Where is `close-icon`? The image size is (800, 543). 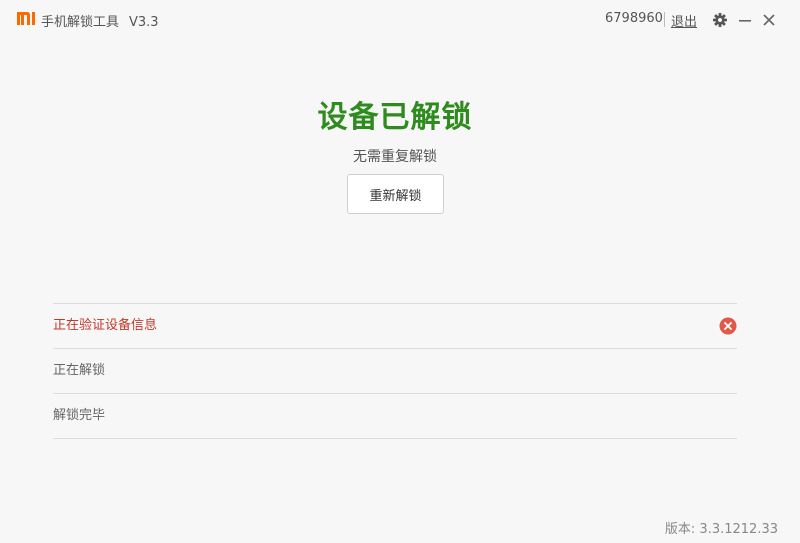
close-icon is located at coordinates (769, 20).